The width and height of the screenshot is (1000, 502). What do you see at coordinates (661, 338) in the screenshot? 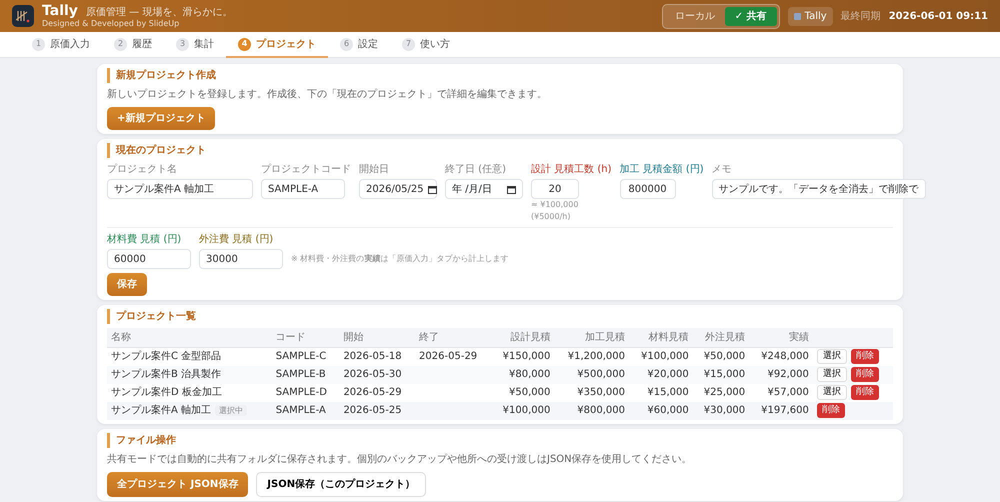
I see `column-header: 材料見積` at bounding box center [661, 338].